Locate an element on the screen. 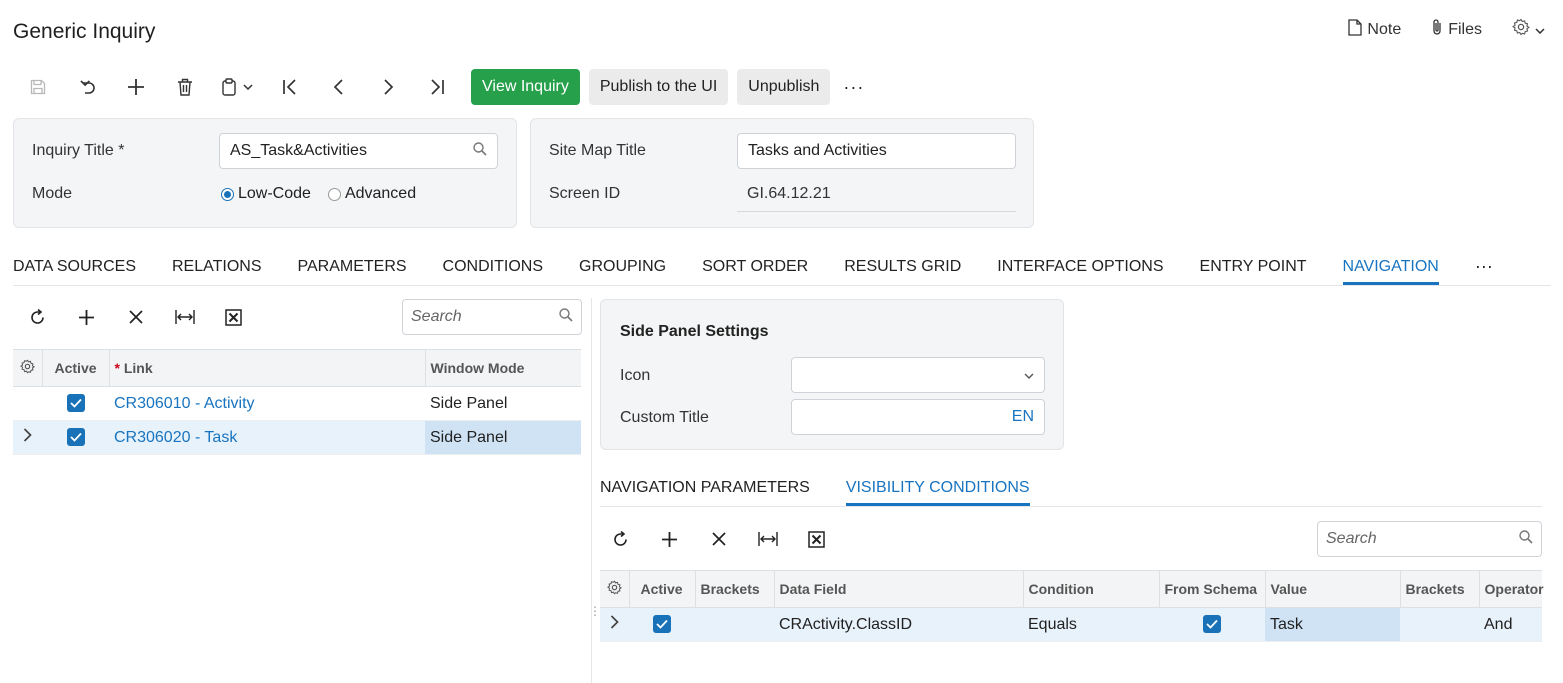 The image size is (1563, 683). clipboard-icon is located at coordinates (237, 87).